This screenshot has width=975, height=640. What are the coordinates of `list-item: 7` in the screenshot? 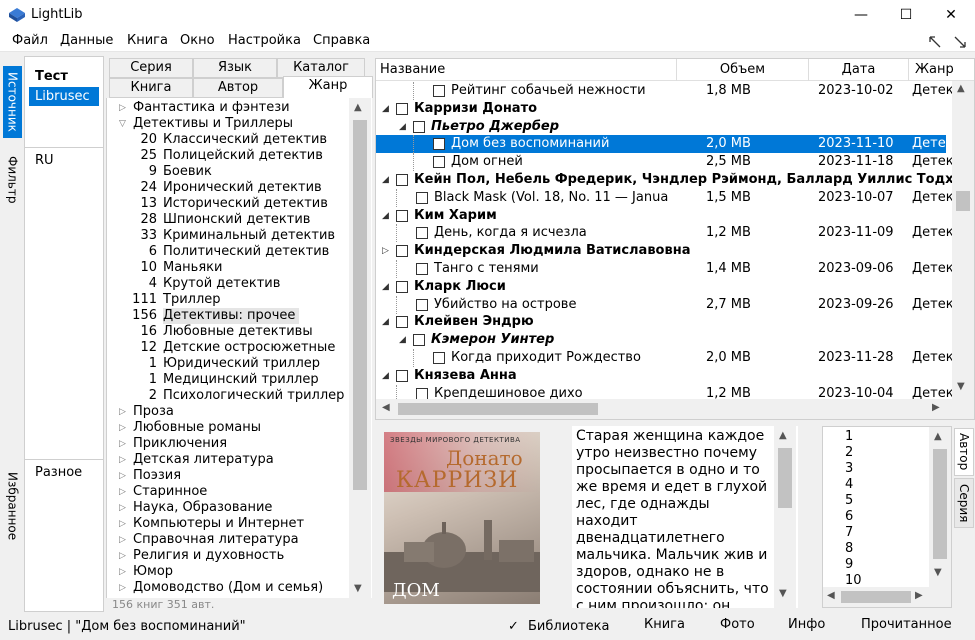 It's located at (849, 532).